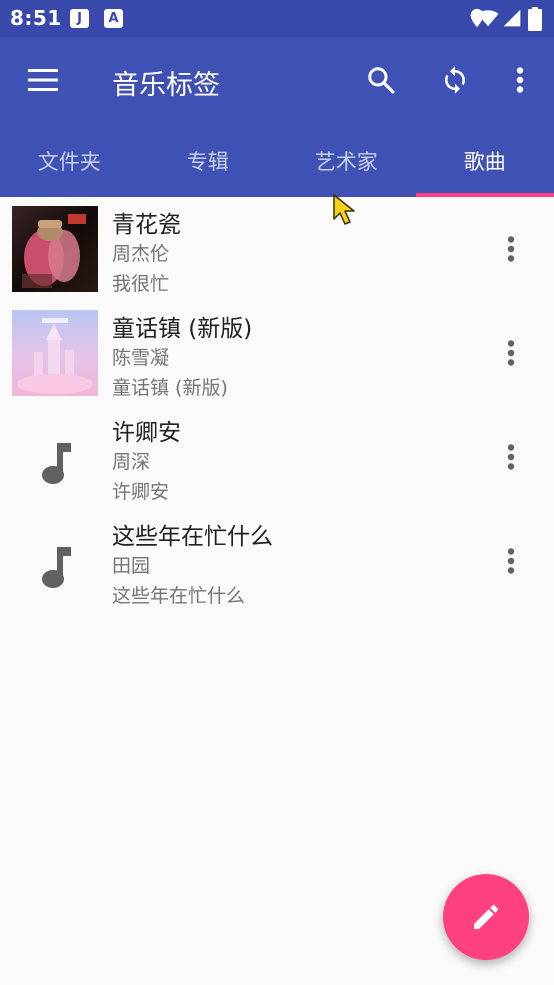  I want to click on mouse-cursor-icon, so click(344, 209).